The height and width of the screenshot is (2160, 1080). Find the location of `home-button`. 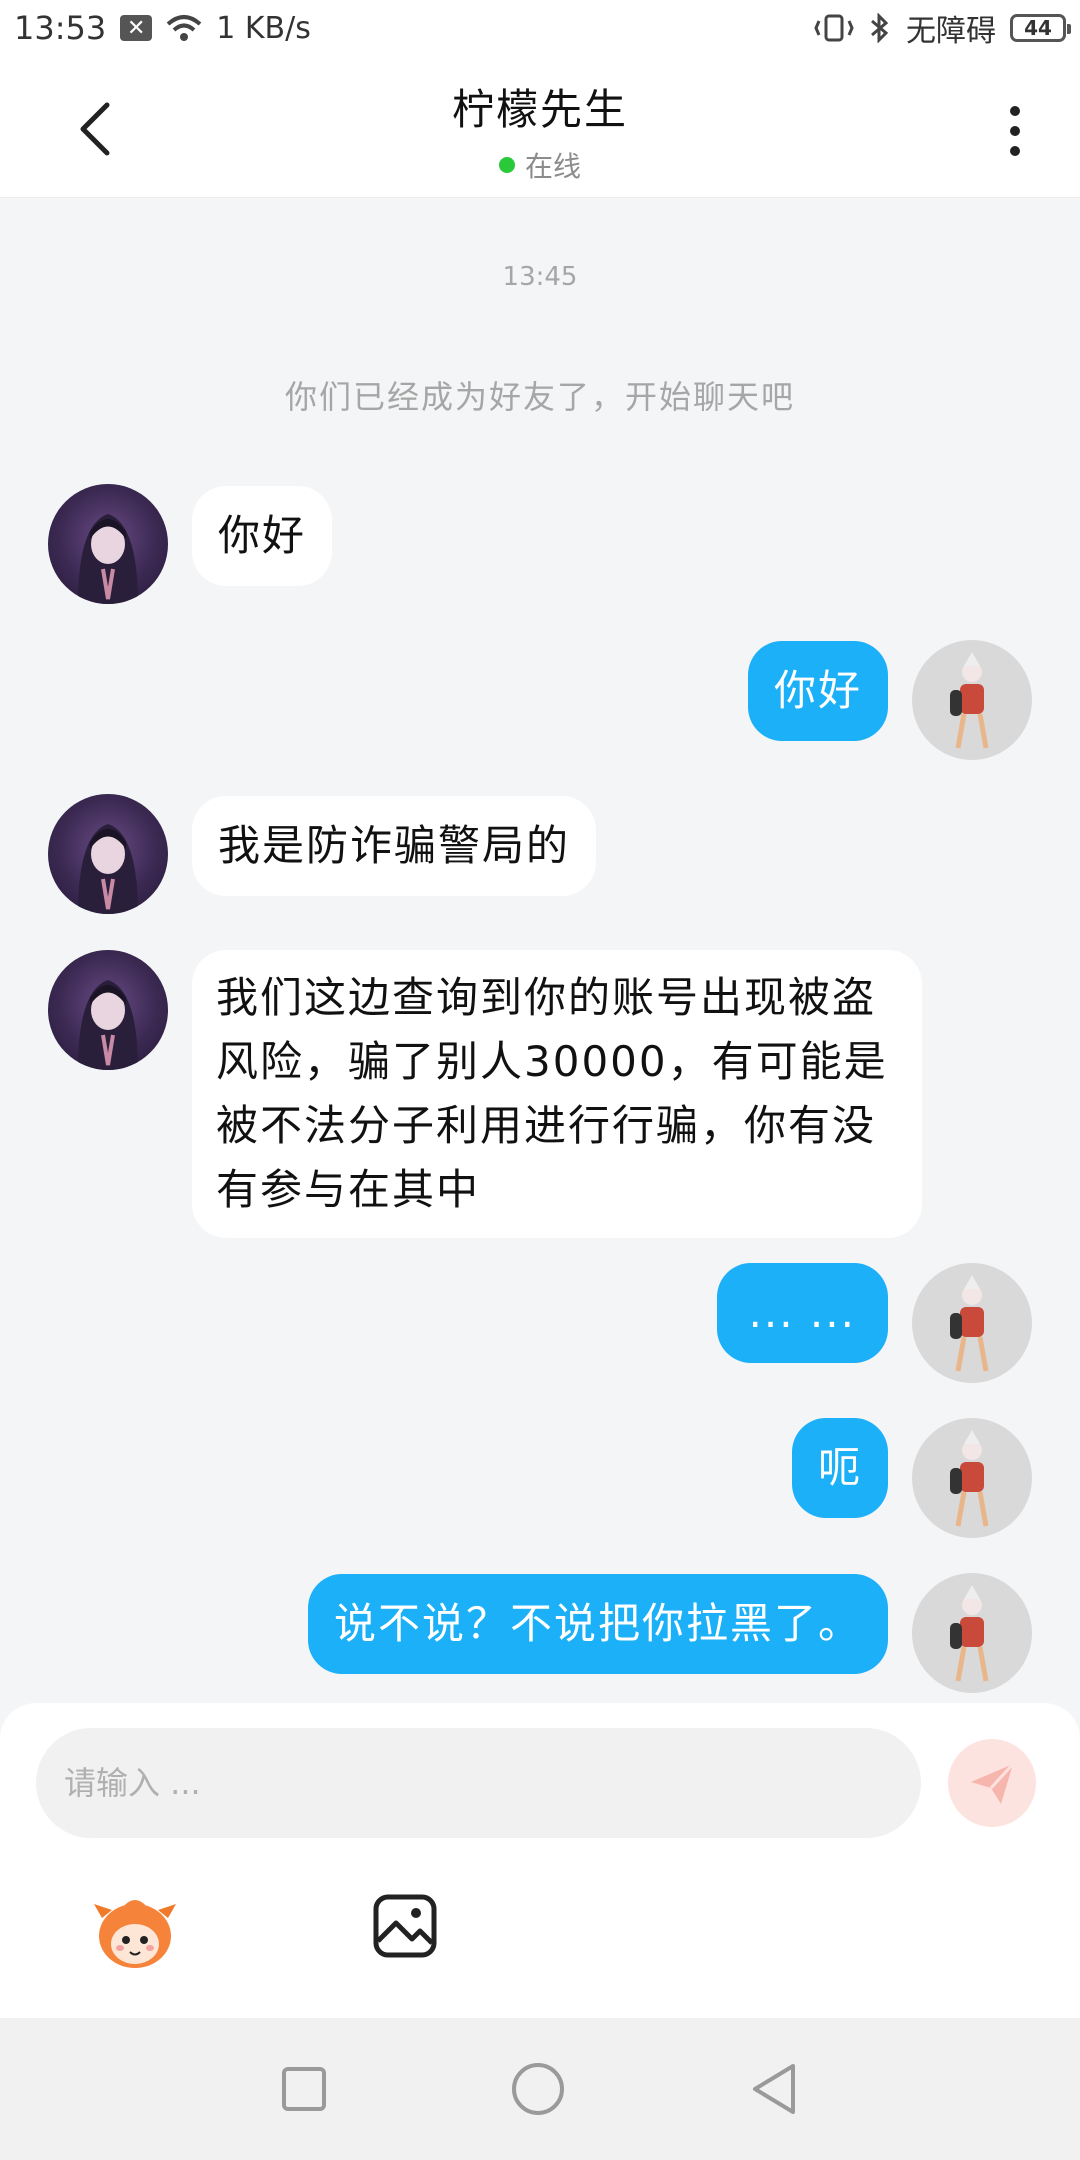

home-button is located at coordinates (538, 2089).